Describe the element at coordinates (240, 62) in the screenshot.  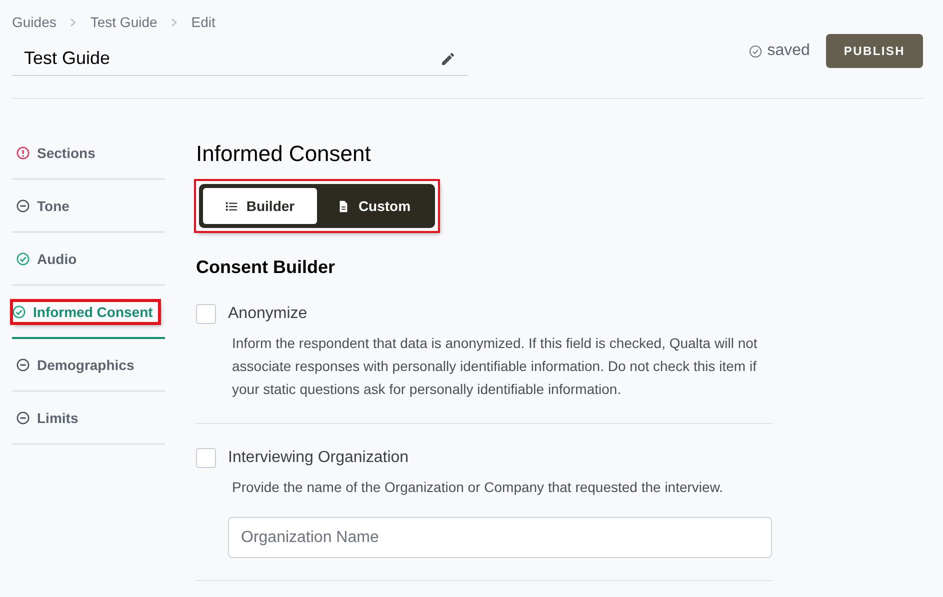
I see `title-field: Test Guide` at that location.